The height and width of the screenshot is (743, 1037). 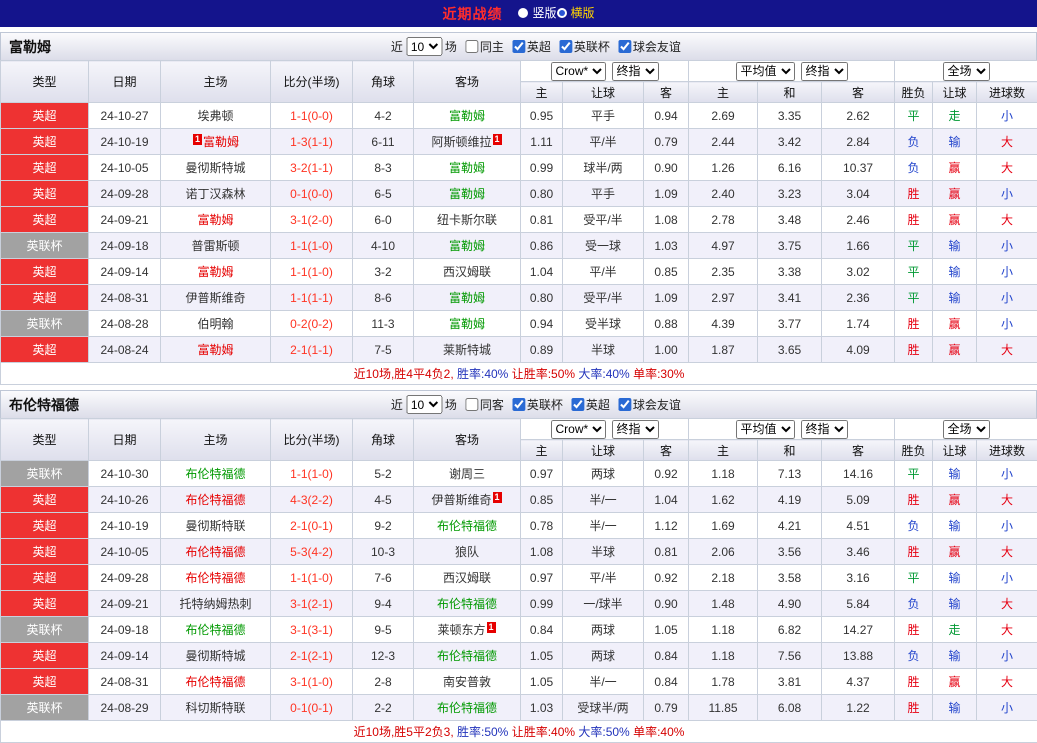 I want to click on column-header: 和, so click(x=790, y=450).